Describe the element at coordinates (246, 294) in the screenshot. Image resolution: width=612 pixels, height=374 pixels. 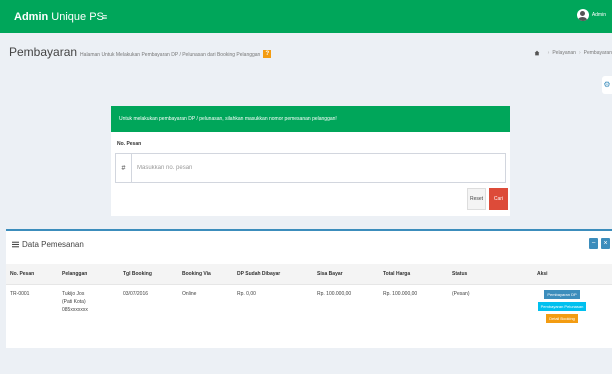
I see `cell-dp: Rp. 0,00` at that location.